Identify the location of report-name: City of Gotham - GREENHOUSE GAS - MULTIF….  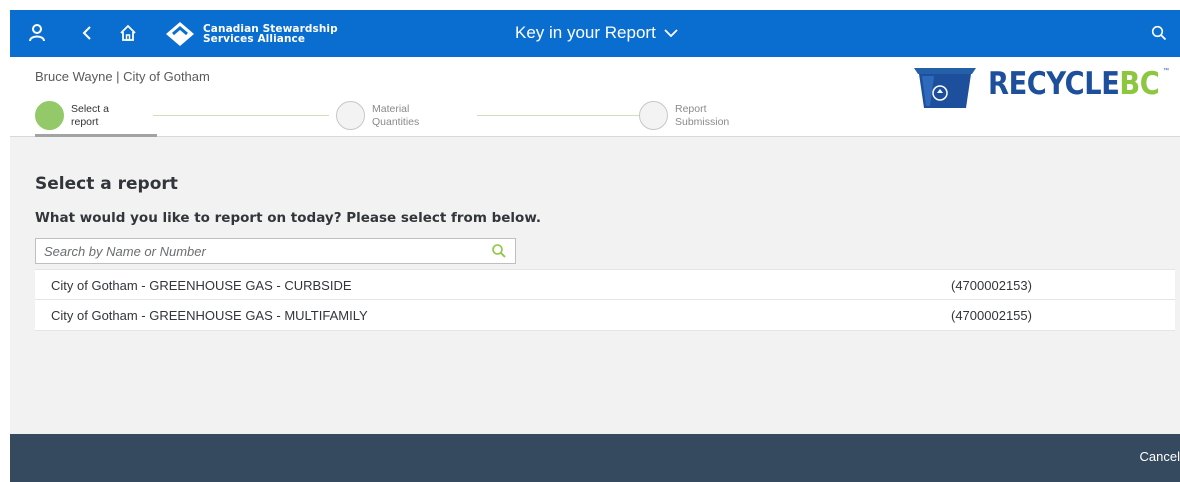
(209, 315).